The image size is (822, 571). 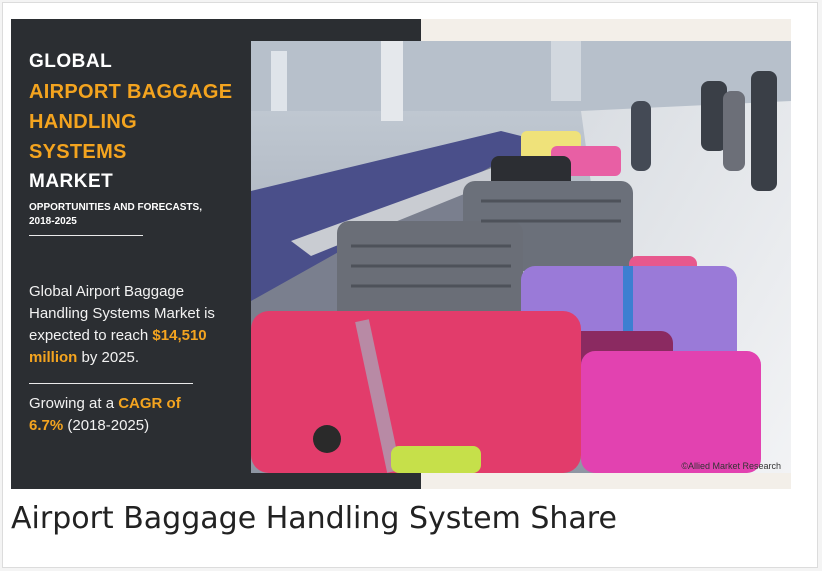 What do you see at coordinates (71, 181) in the screenshot?
I see `title-market: MARKET` at bounding box center [71, 181].